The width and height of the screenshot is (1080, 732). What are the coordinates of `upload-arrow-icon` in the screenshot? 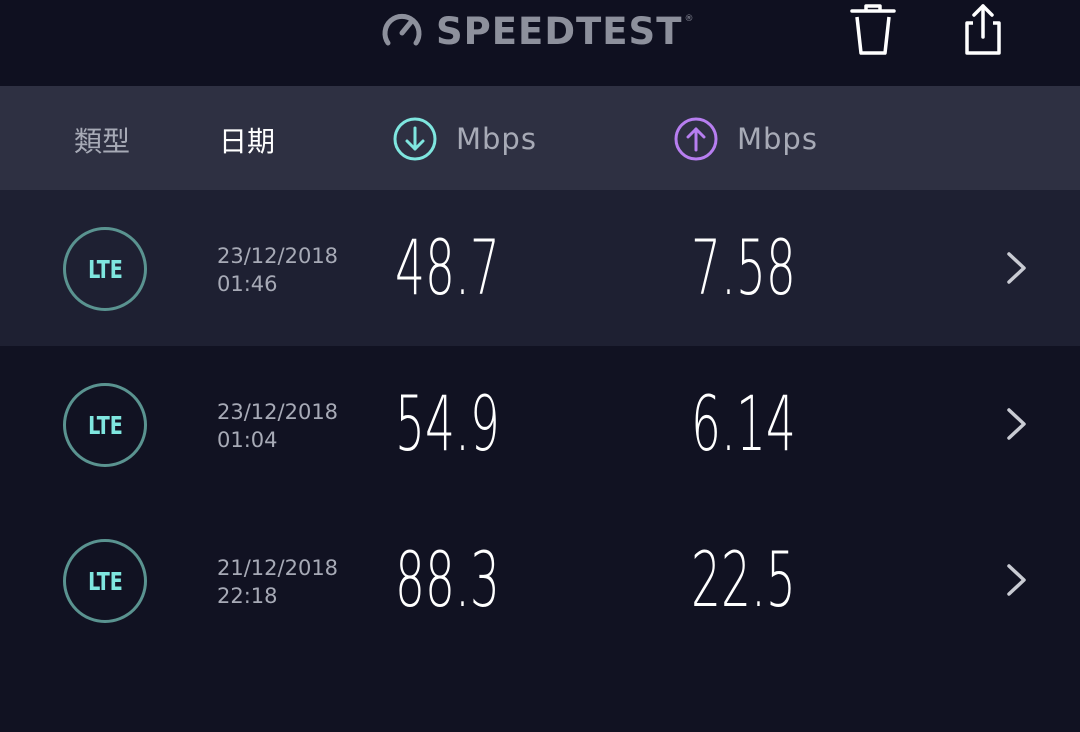 It's located at (696, 139).